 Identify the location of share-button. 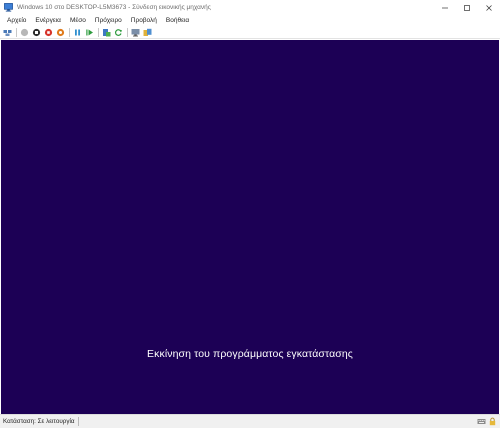
(147, 32).